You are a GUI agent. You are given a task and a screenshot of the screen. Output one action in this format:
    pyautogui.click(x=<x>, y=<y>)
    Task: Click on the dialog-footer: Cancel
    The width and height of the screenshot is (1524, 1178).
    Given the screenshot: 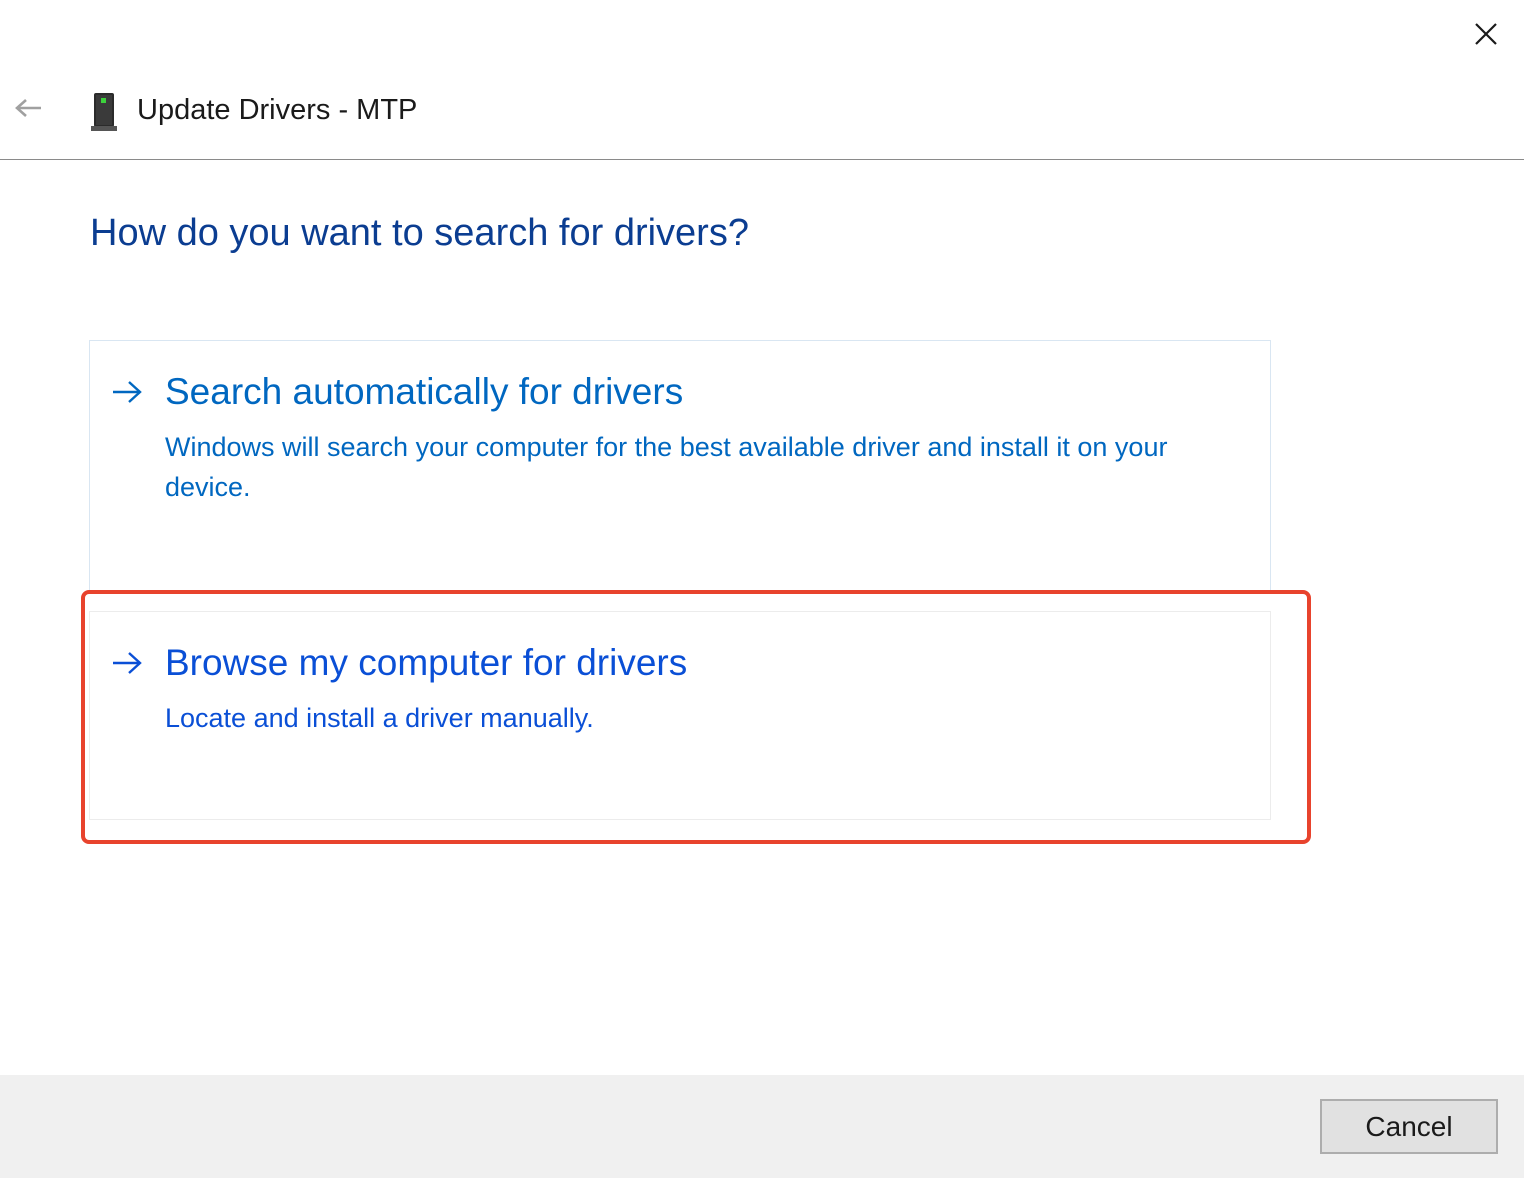 What is the action you would take?
    pyautogui.click(x=762, y=1126)
    